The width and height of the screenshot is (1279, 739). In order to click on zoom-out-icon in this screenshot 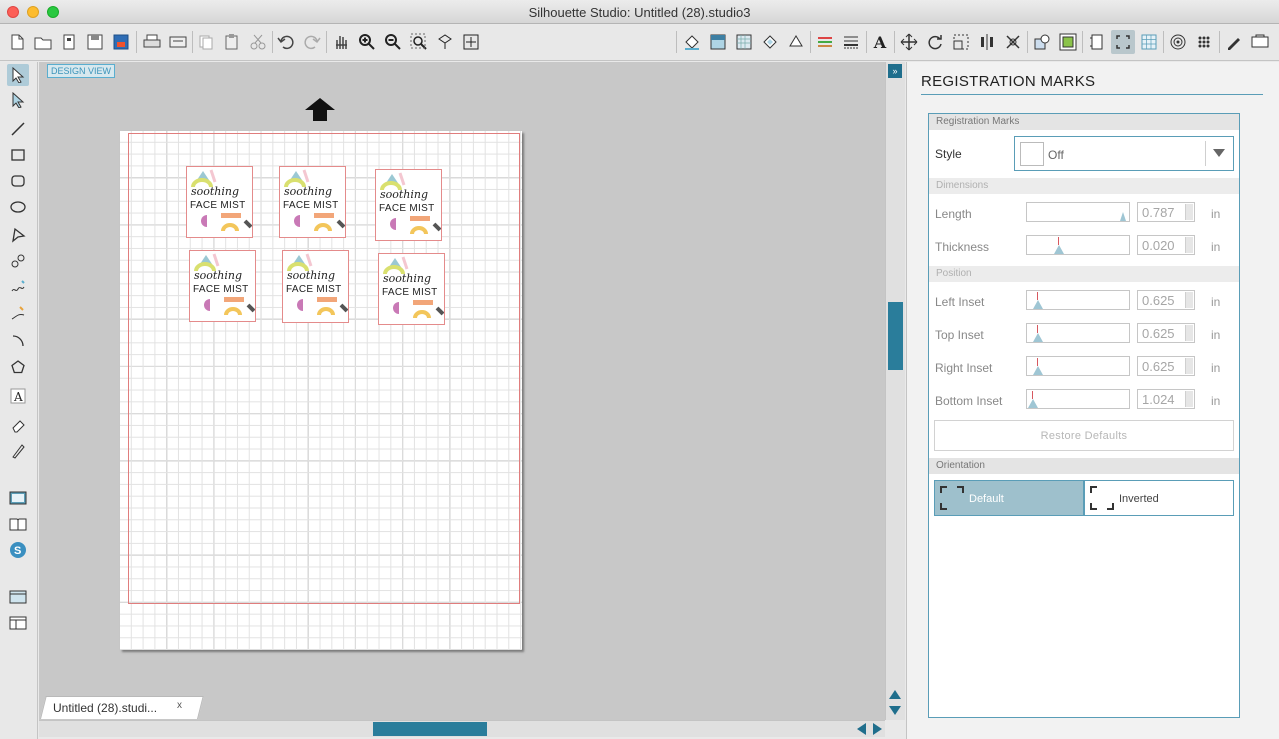, I will do `click(393, 42)`.